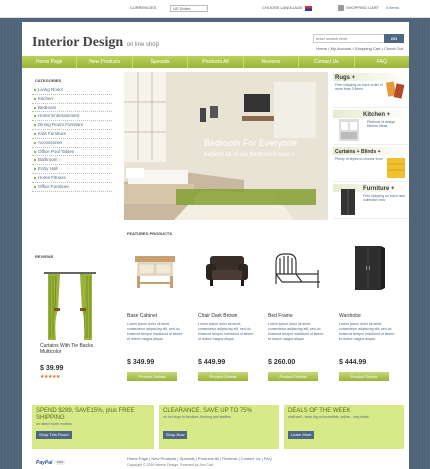 The width and height of the screenshot is (430, 469). What do you see at coordinates (308, 8) in the screenshot?
I see `english-flag-icon` at bounding box center [308, 8].